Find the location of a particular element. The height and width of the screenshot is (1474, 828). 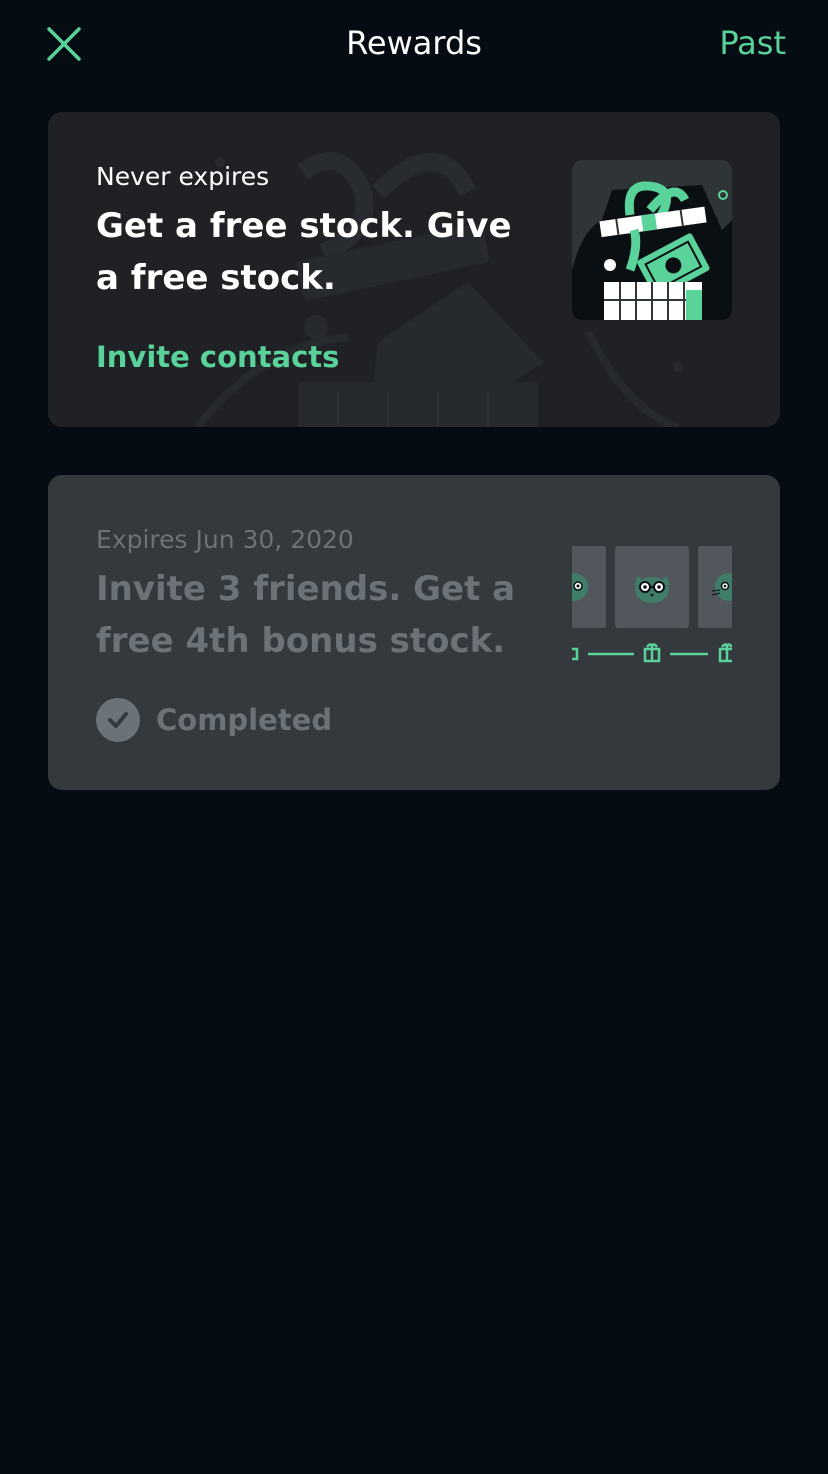

header: Rewards Past is located at coordinates (414, 45).